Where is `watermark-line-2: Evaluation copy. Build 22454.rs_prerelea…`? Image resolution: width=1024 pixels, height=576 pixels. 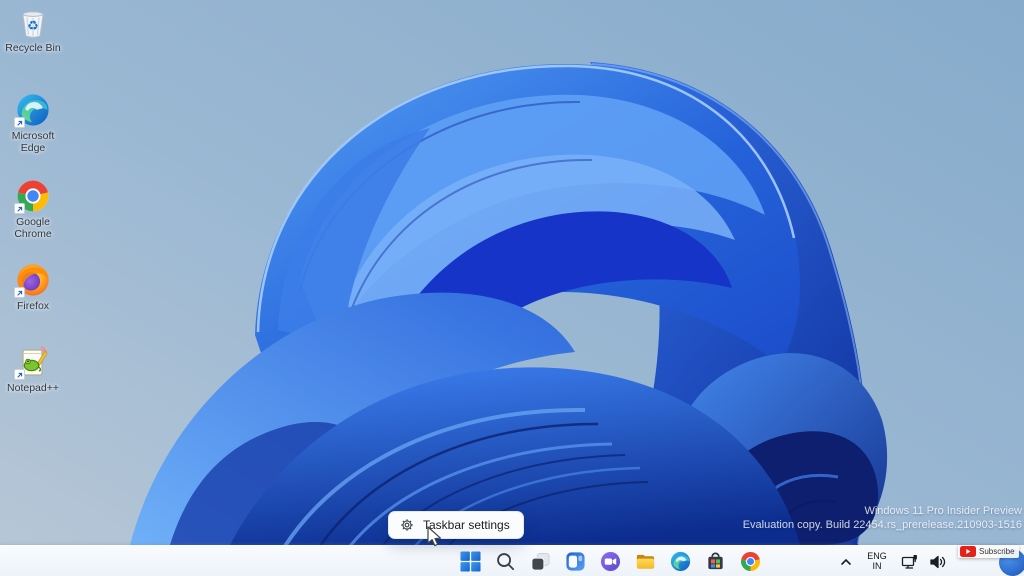
watermark-line-2: Evaluation copy. Build 22454.rs_prerelea… is located at coordinates (882, 524).